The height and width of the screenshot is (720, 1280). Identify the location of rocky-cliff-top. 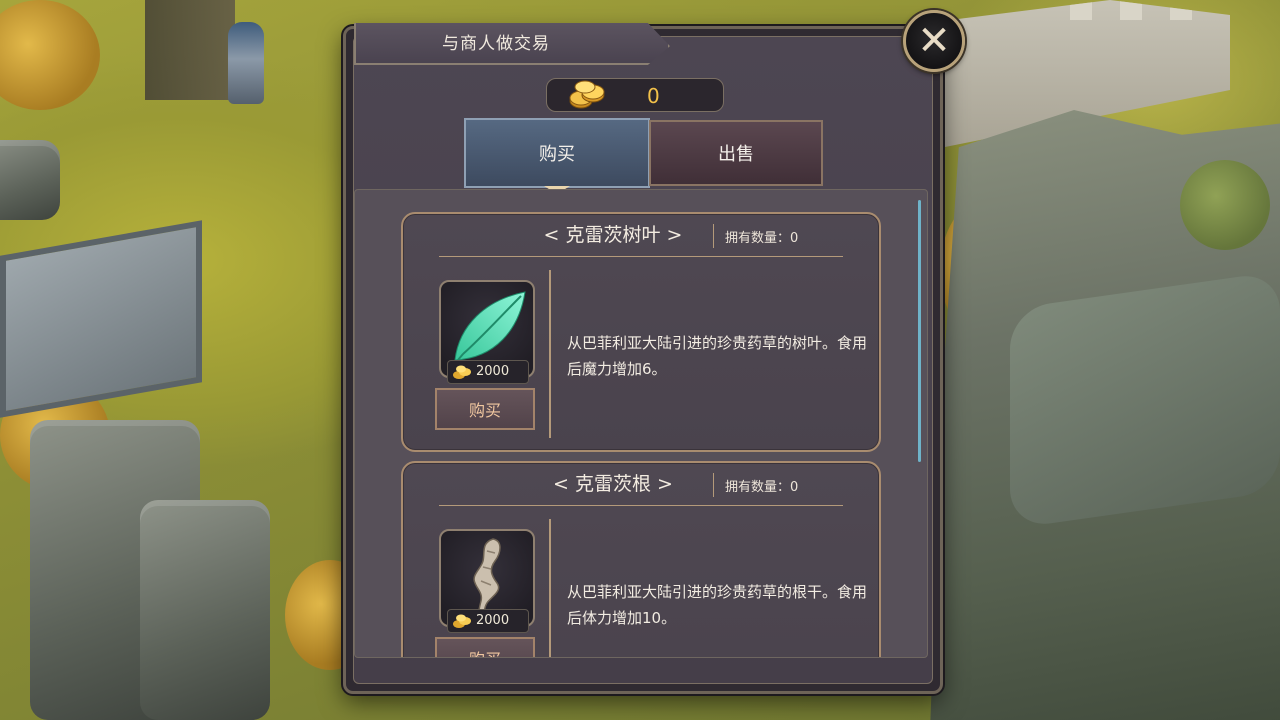
(1145, 400).